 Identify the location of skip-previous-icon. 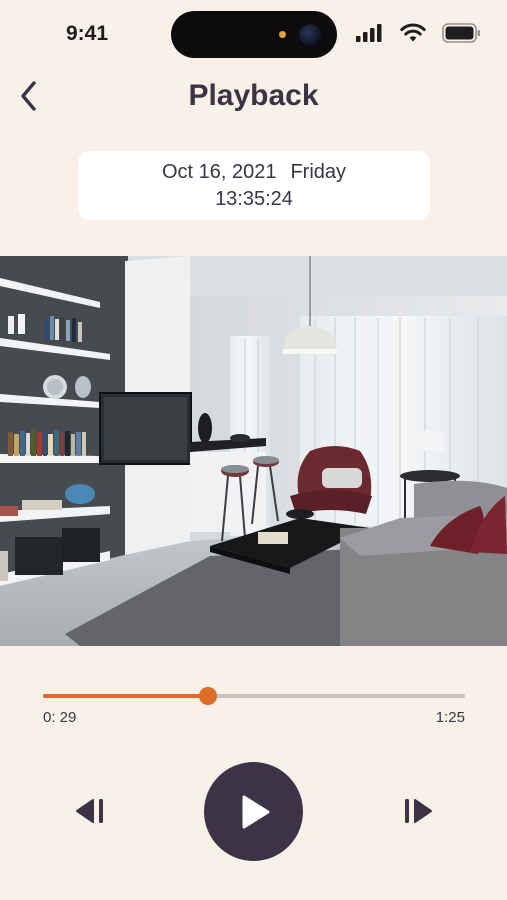
(89, 811).